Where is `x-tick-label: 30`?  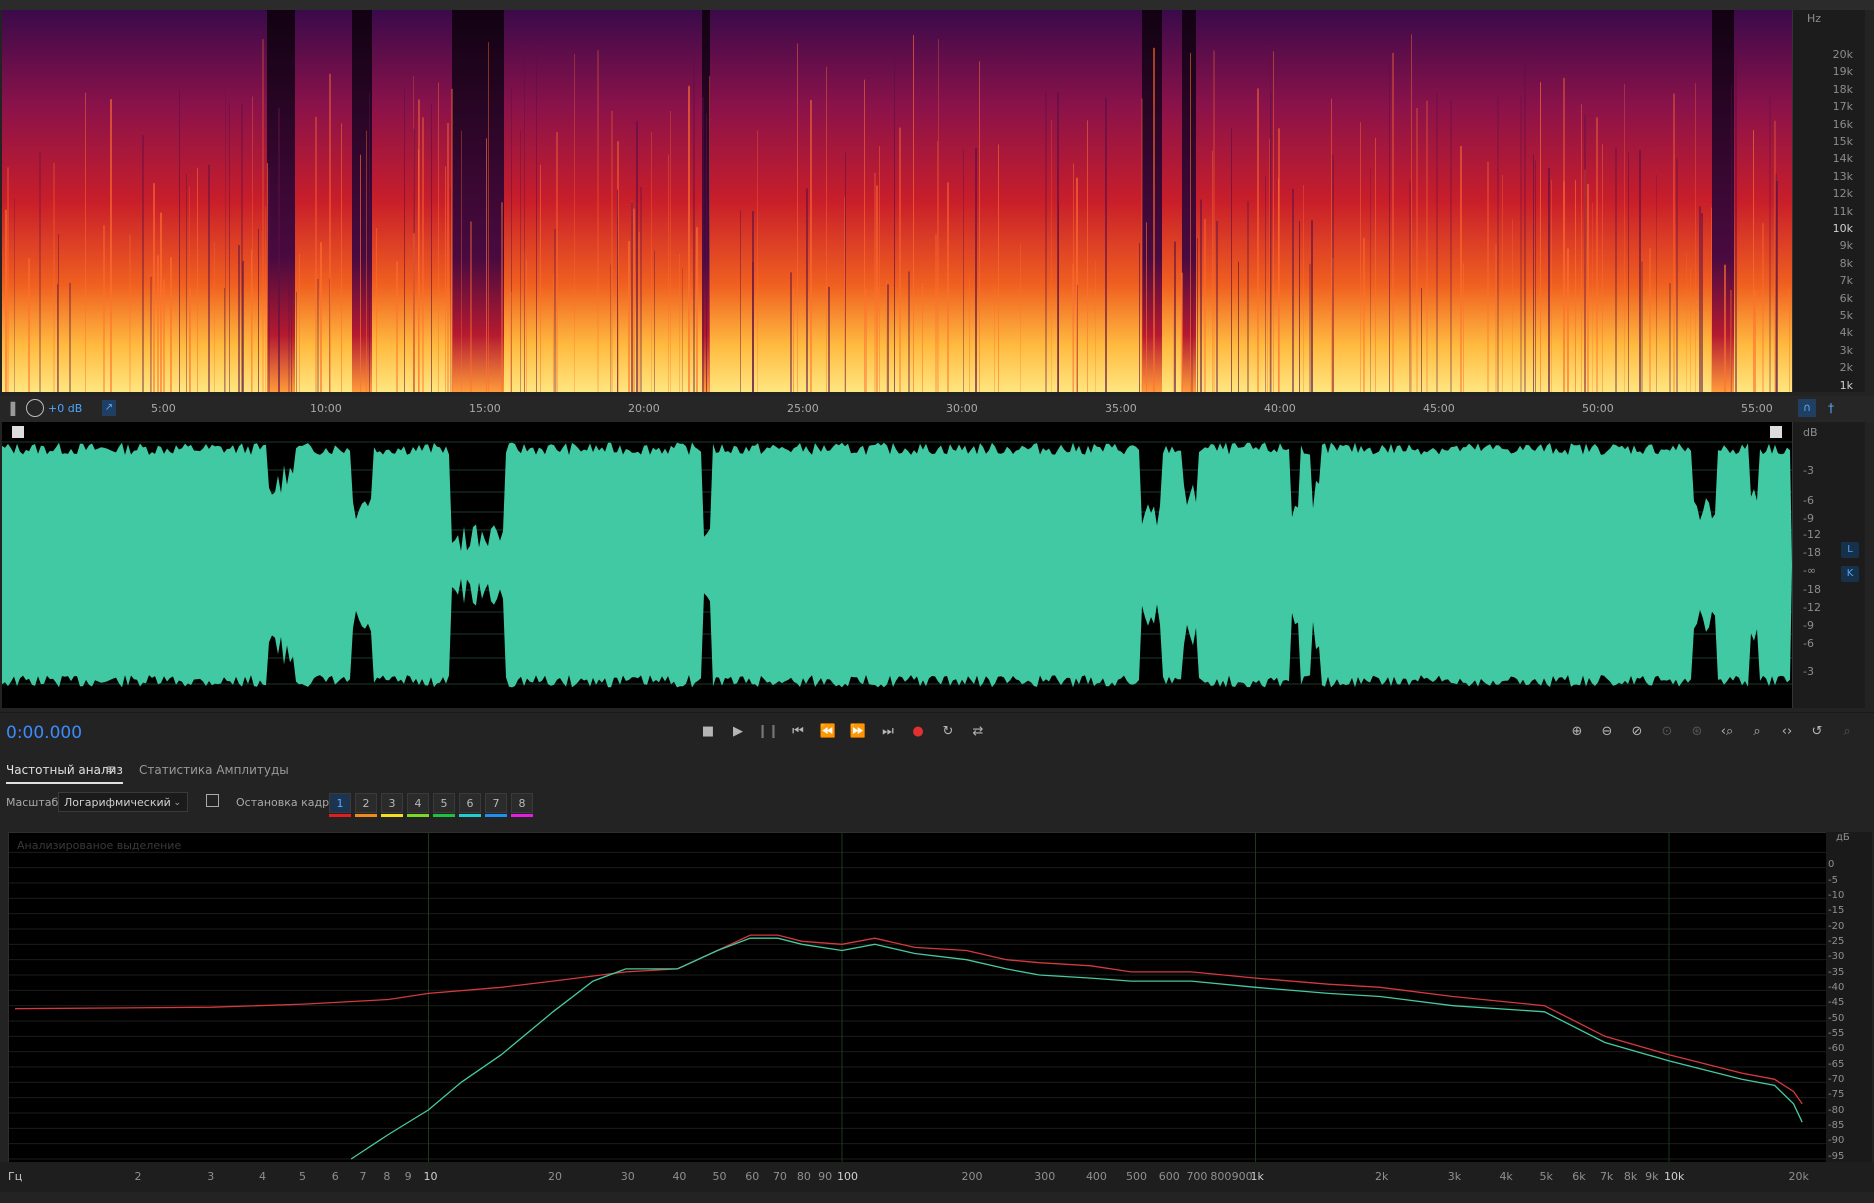
x-tick-label: 30 is located at coordinates (627, 1176).